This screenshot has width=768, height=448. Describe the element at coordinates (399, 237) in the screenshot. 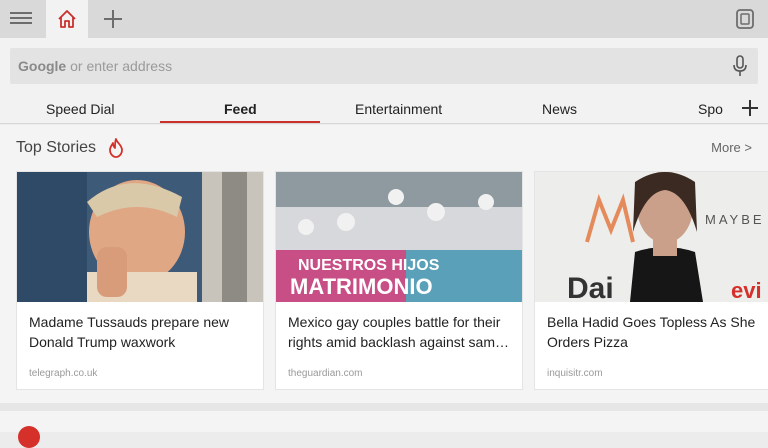

I see `story-image: NUESTROS HIJOS MATRIMONIO` at that location.